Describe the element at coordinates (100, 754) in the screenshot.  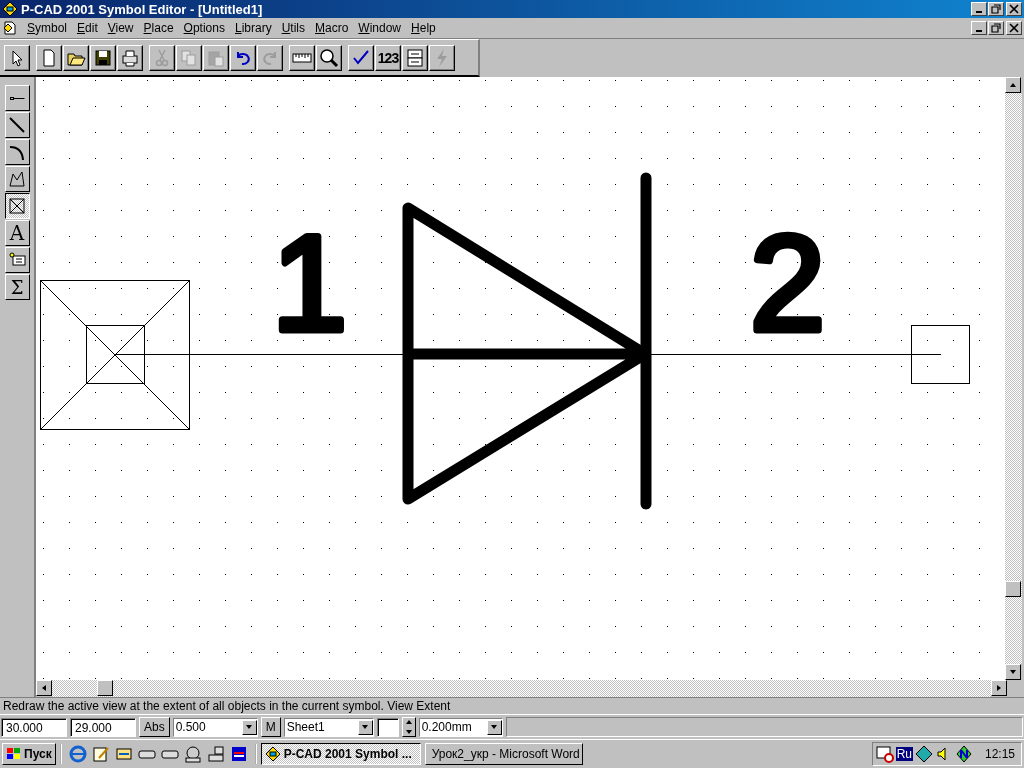
I see `notepad-icon` at that location.